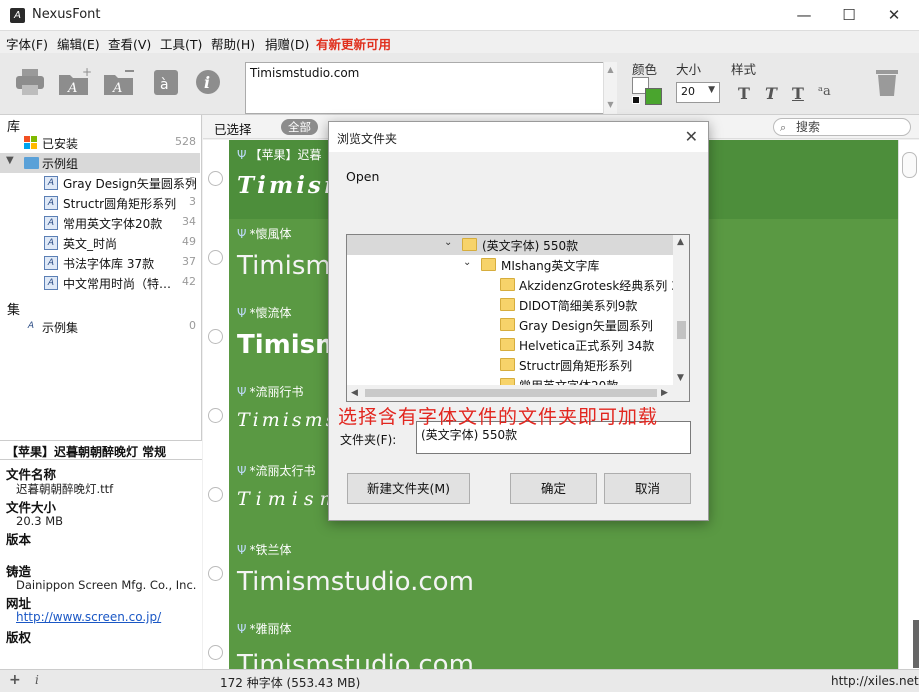  I want to click on sidebar-item-gray-design: A Gray Design矢量圆系列 5, so click(100, 183).